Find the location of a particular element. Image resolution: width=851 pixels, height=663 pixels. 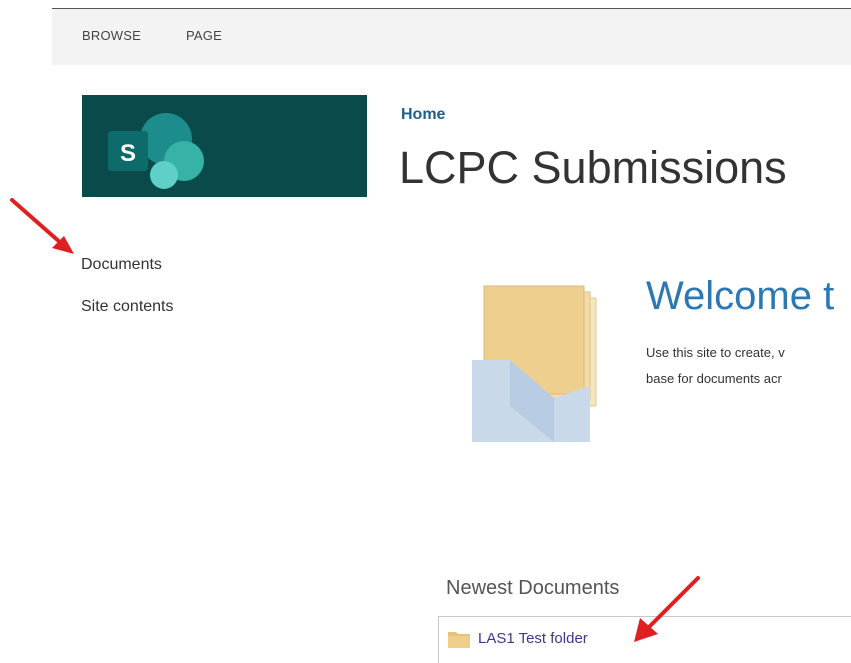

nav-site-contents: Site contents is located at coordinates (127, 307).